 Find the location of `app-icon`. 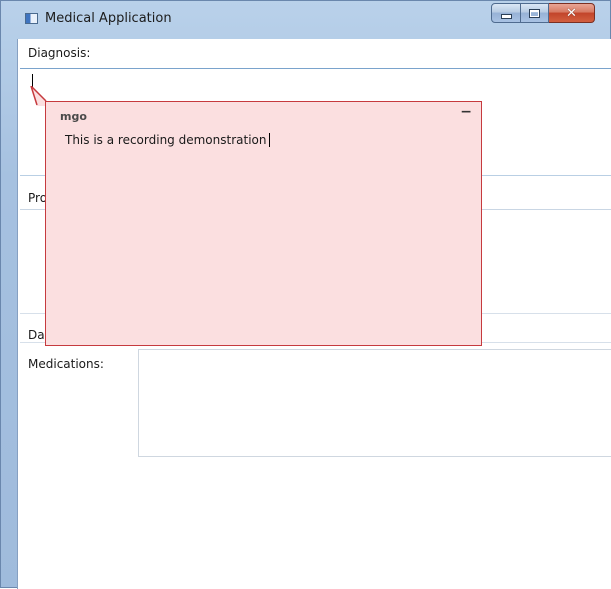

app-icon is located at coordinates (31, 18).